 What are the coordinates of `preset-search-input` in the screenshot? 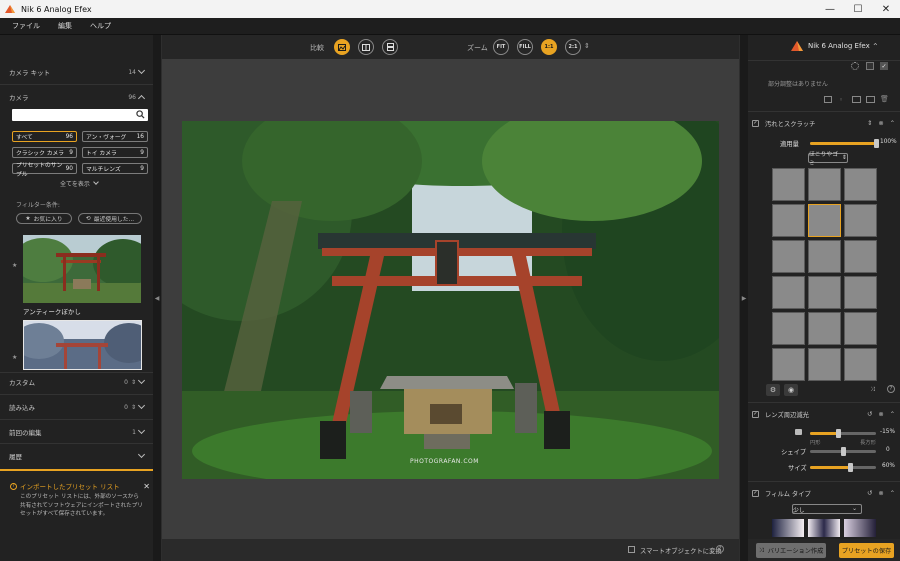 It's located at (80, 115).